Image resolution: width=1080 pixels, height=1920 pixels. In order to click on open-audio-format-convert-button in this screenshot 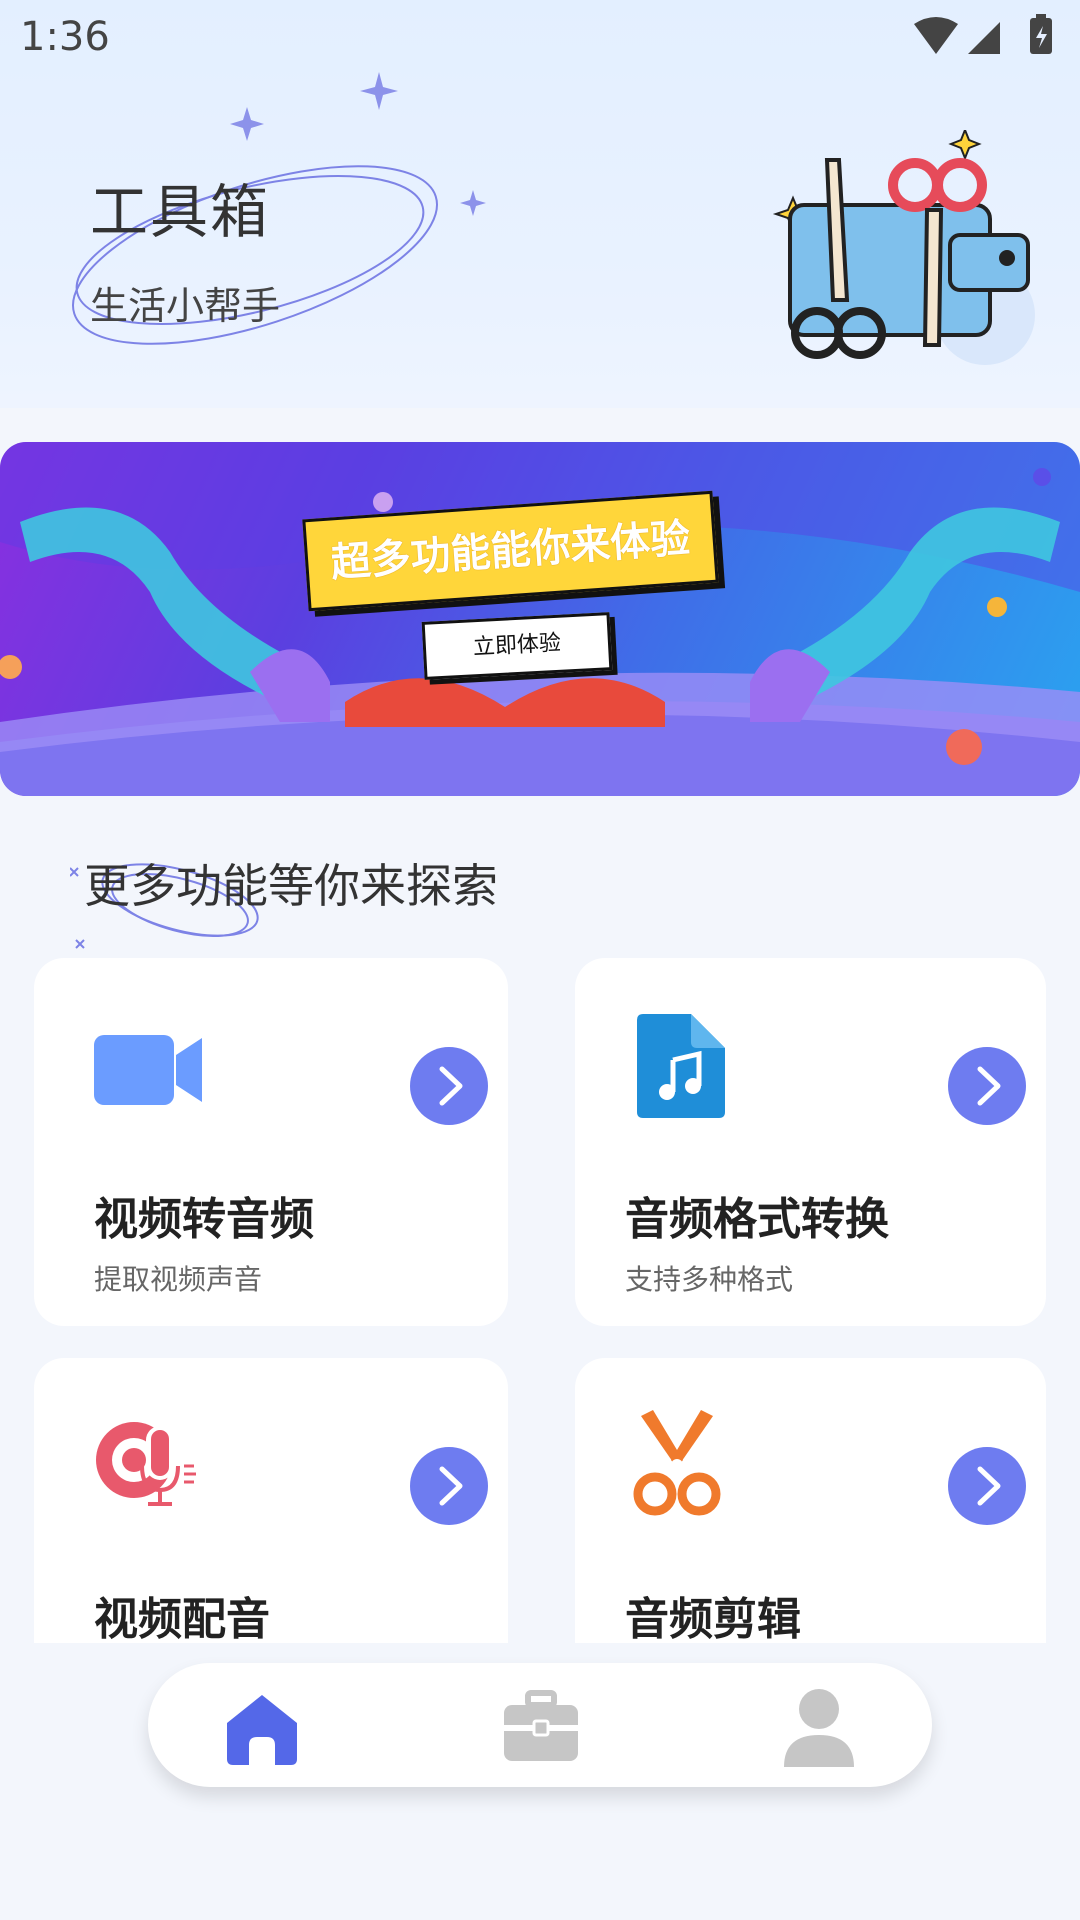, I will do `click(987, 1086)`.